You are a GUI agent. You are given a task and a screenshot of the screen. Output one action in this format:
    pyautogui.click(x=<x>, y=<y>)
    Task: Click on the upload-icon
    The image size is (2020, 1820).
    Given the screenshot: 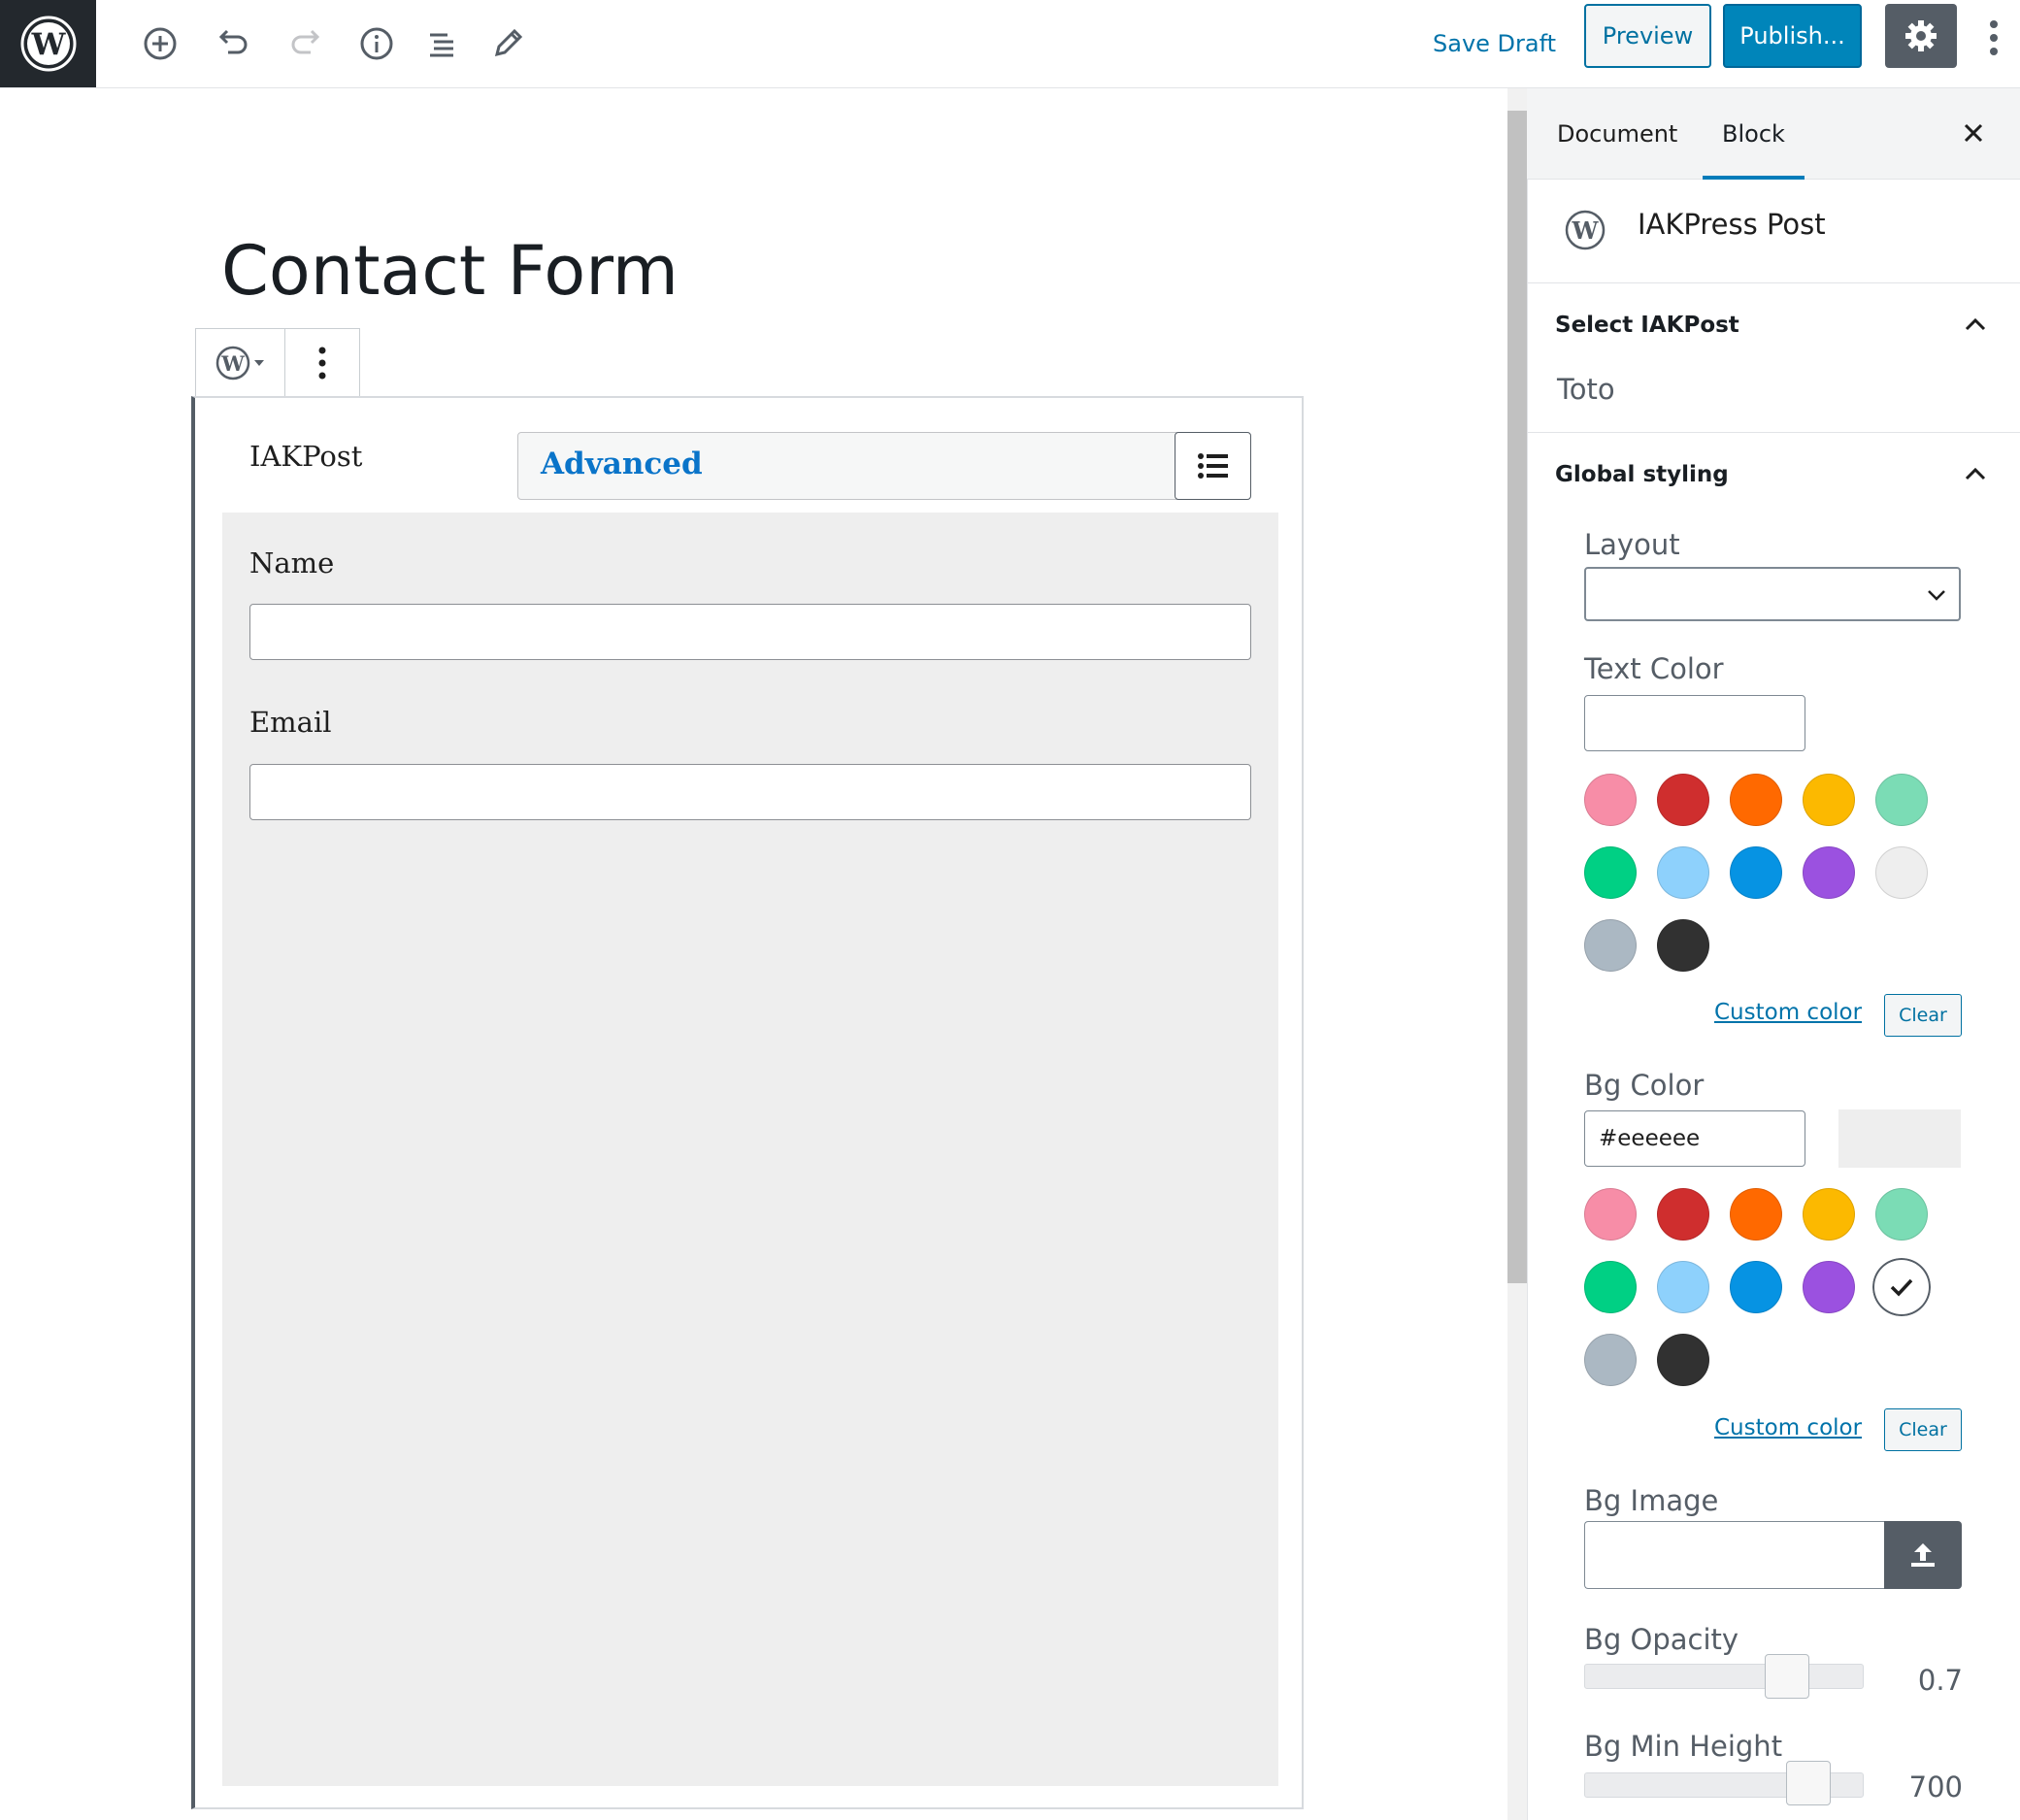 What is the action you would take?
    pyautogui.click(x=1923, y=1555)
    